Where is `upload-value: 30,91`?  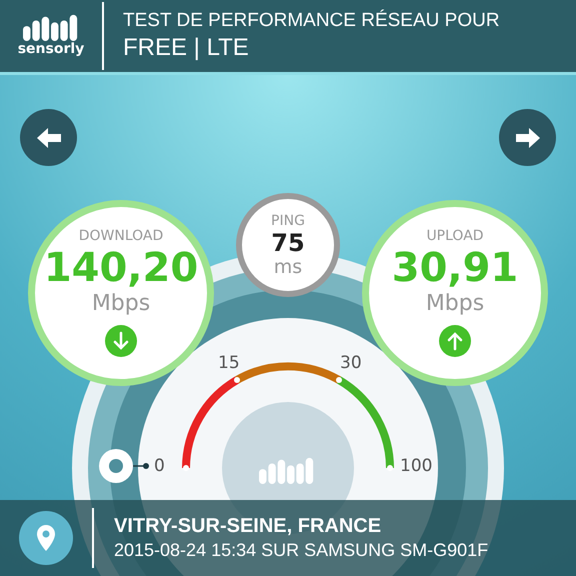 upload-value: 30,91 is located at coordinates (455, 268).